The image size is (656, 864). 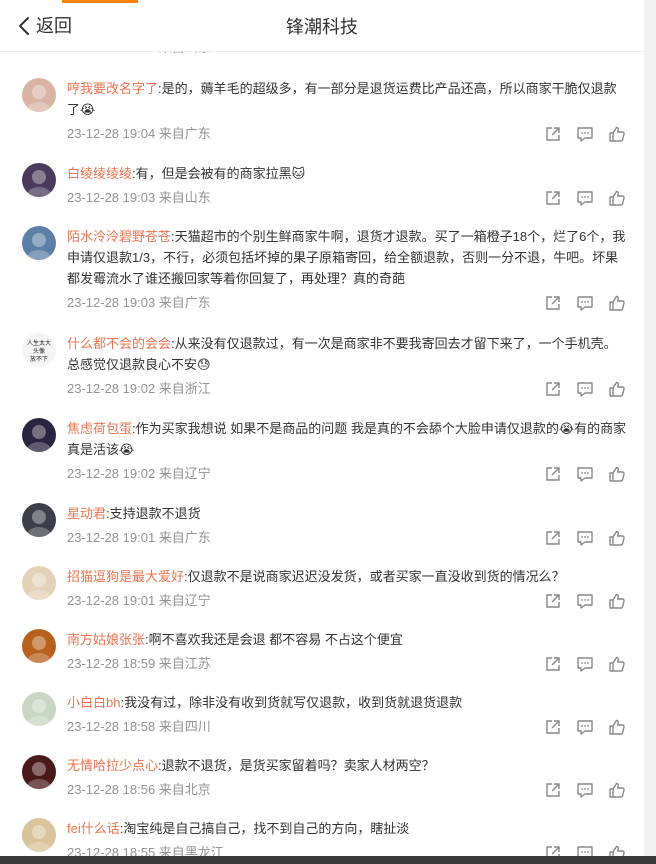 What do you see at coordinates (139, 726) in the screenshot?
I see `comment-meta: 23-12-28 18:58 来自四川` at bounding box center [139, 726].